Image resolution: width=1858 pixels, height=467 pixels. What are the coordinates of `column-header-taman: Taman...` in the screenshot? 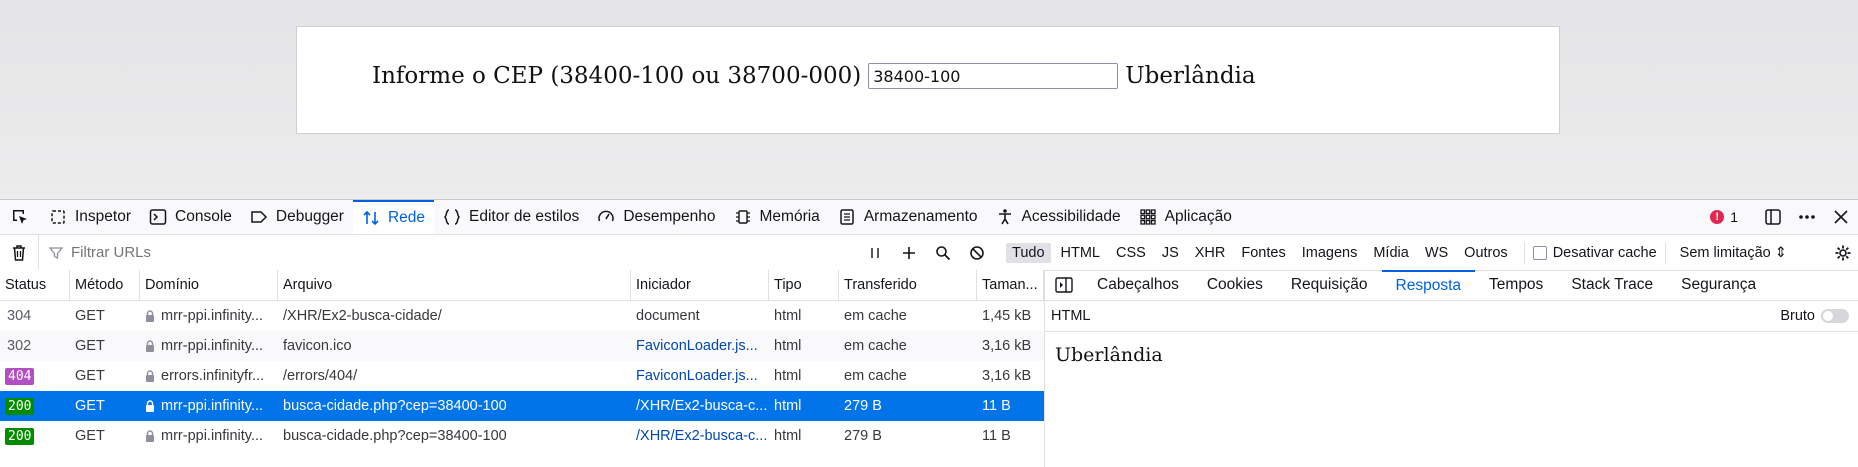 It's located at (1010, 285).